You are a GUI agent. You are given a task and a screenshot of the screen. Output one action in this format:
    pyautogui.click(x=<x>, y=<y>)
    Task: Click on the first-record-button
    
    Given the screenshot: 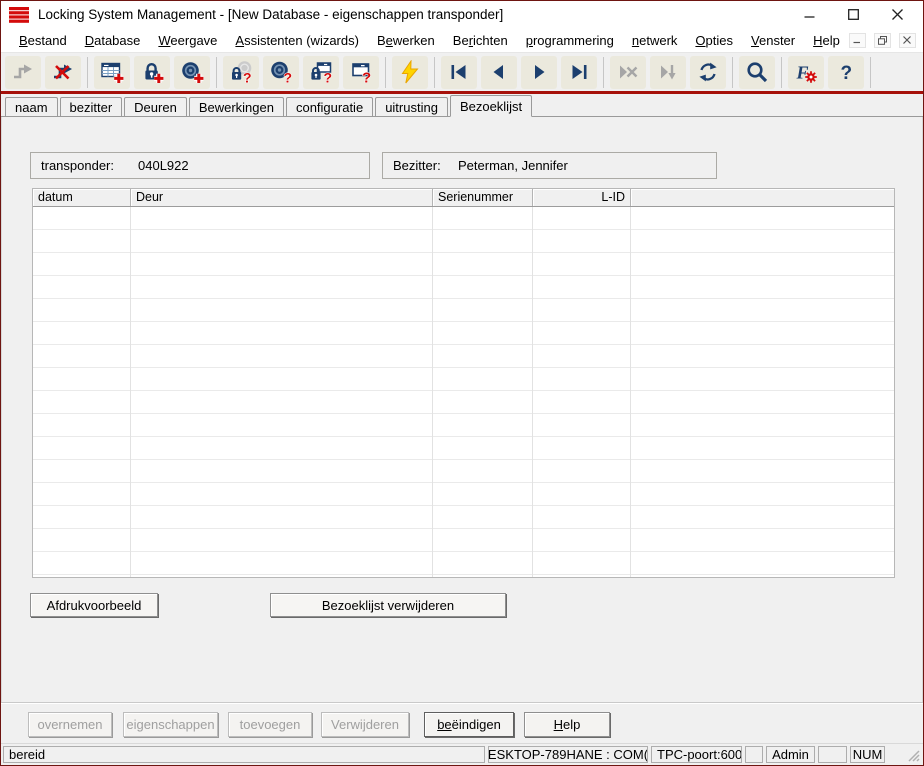 What is the action you would take?
    pyautogui.click(x=459, y=72)
    